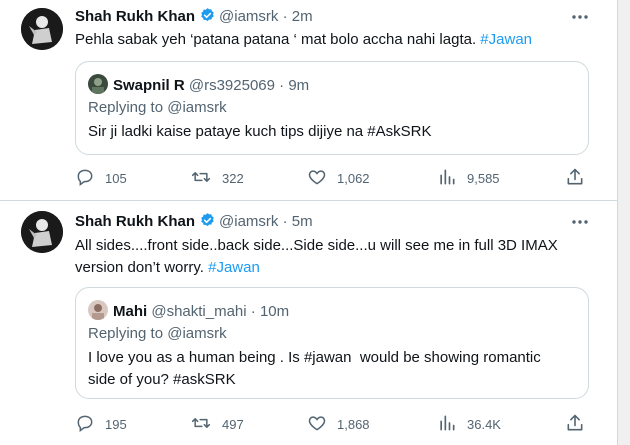  Describe the element at coordinates (162, 379) in the screenshot. I see `quoted-text-line-2: side of you? #askSRK` at that location.